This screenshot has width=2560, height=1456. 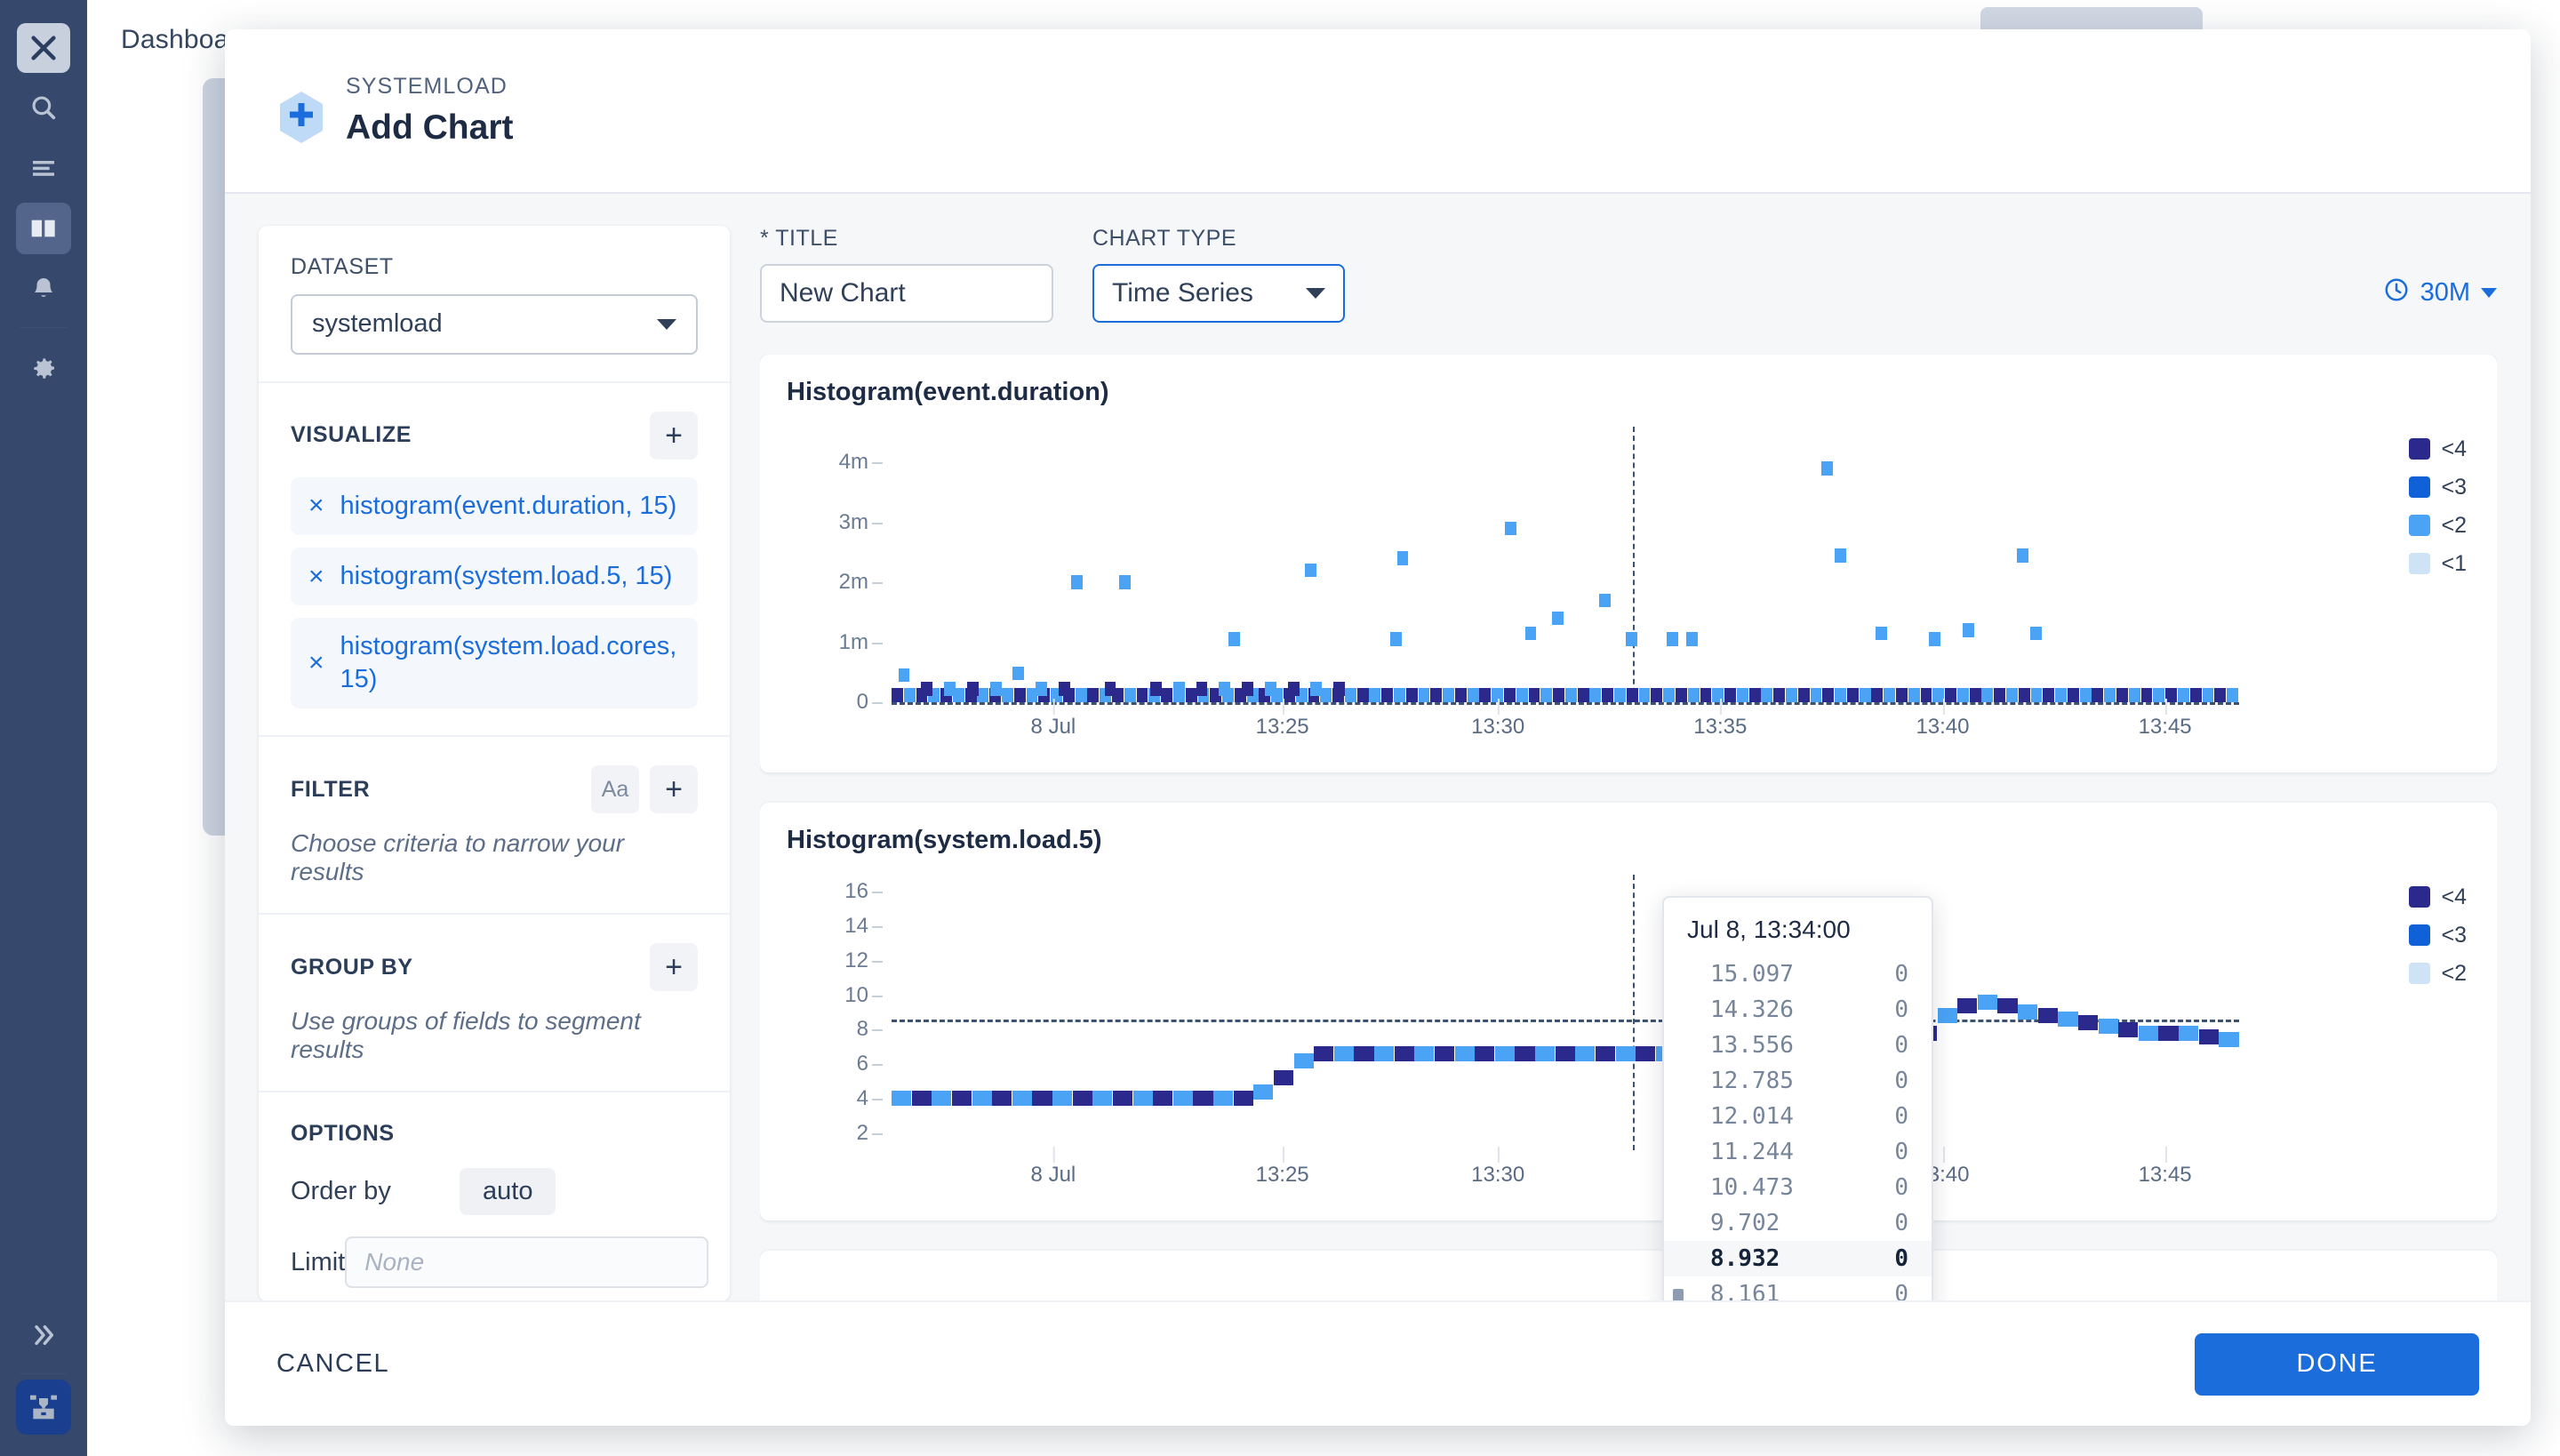 What do you see at coordinates (494, 577) in the screenshot?
I see `visualize-chip: × histogram(system.load.5, 15)` at bounding box center [494, 577].